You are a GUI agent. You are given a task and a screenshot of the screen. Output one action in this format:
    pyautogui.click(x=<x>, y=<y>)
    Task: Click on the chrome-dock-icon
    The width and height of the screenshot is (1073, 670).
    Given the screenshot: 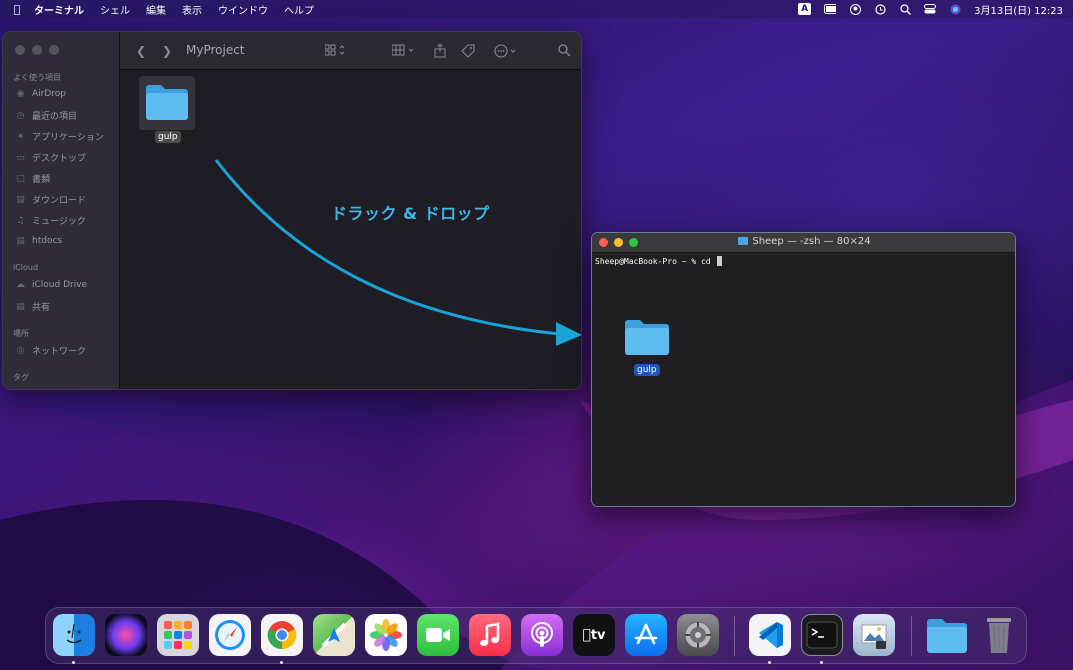 What is the action you would take?
    pyautogui.click(x=282, y=635)
    